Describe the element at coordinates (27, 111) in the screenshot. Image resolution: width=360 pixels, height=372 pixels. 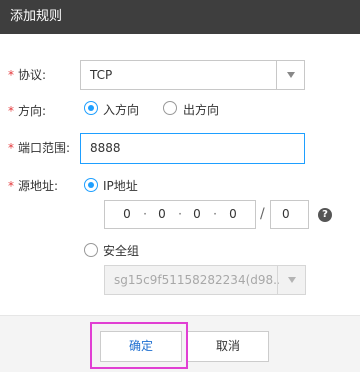
I see `direction-label: * 方向:` at that location.